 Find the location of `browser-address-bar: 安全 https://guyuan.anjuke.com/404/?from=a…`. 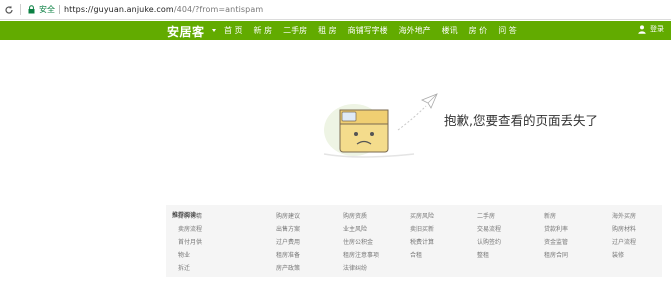

browser-address-bar: 安全 https://guyuan.anjuke.com/404/?from=a… is located at coordinates (335, 10).